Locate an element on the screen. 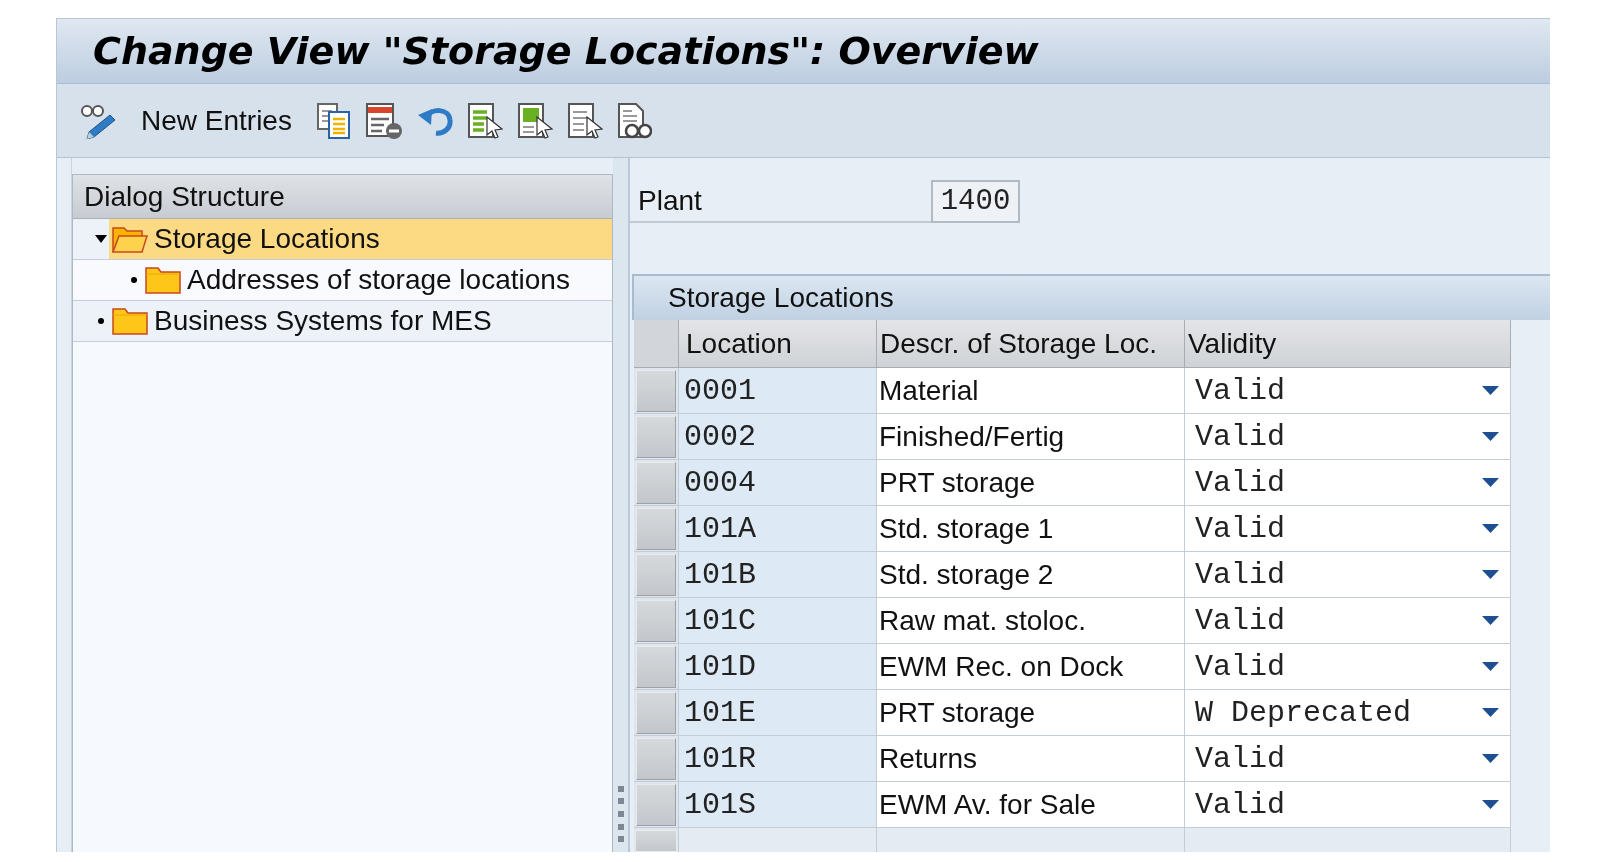 This screenshot has height=862, width=1600. table-cell: 0001 is located at coordinates (778, 390).